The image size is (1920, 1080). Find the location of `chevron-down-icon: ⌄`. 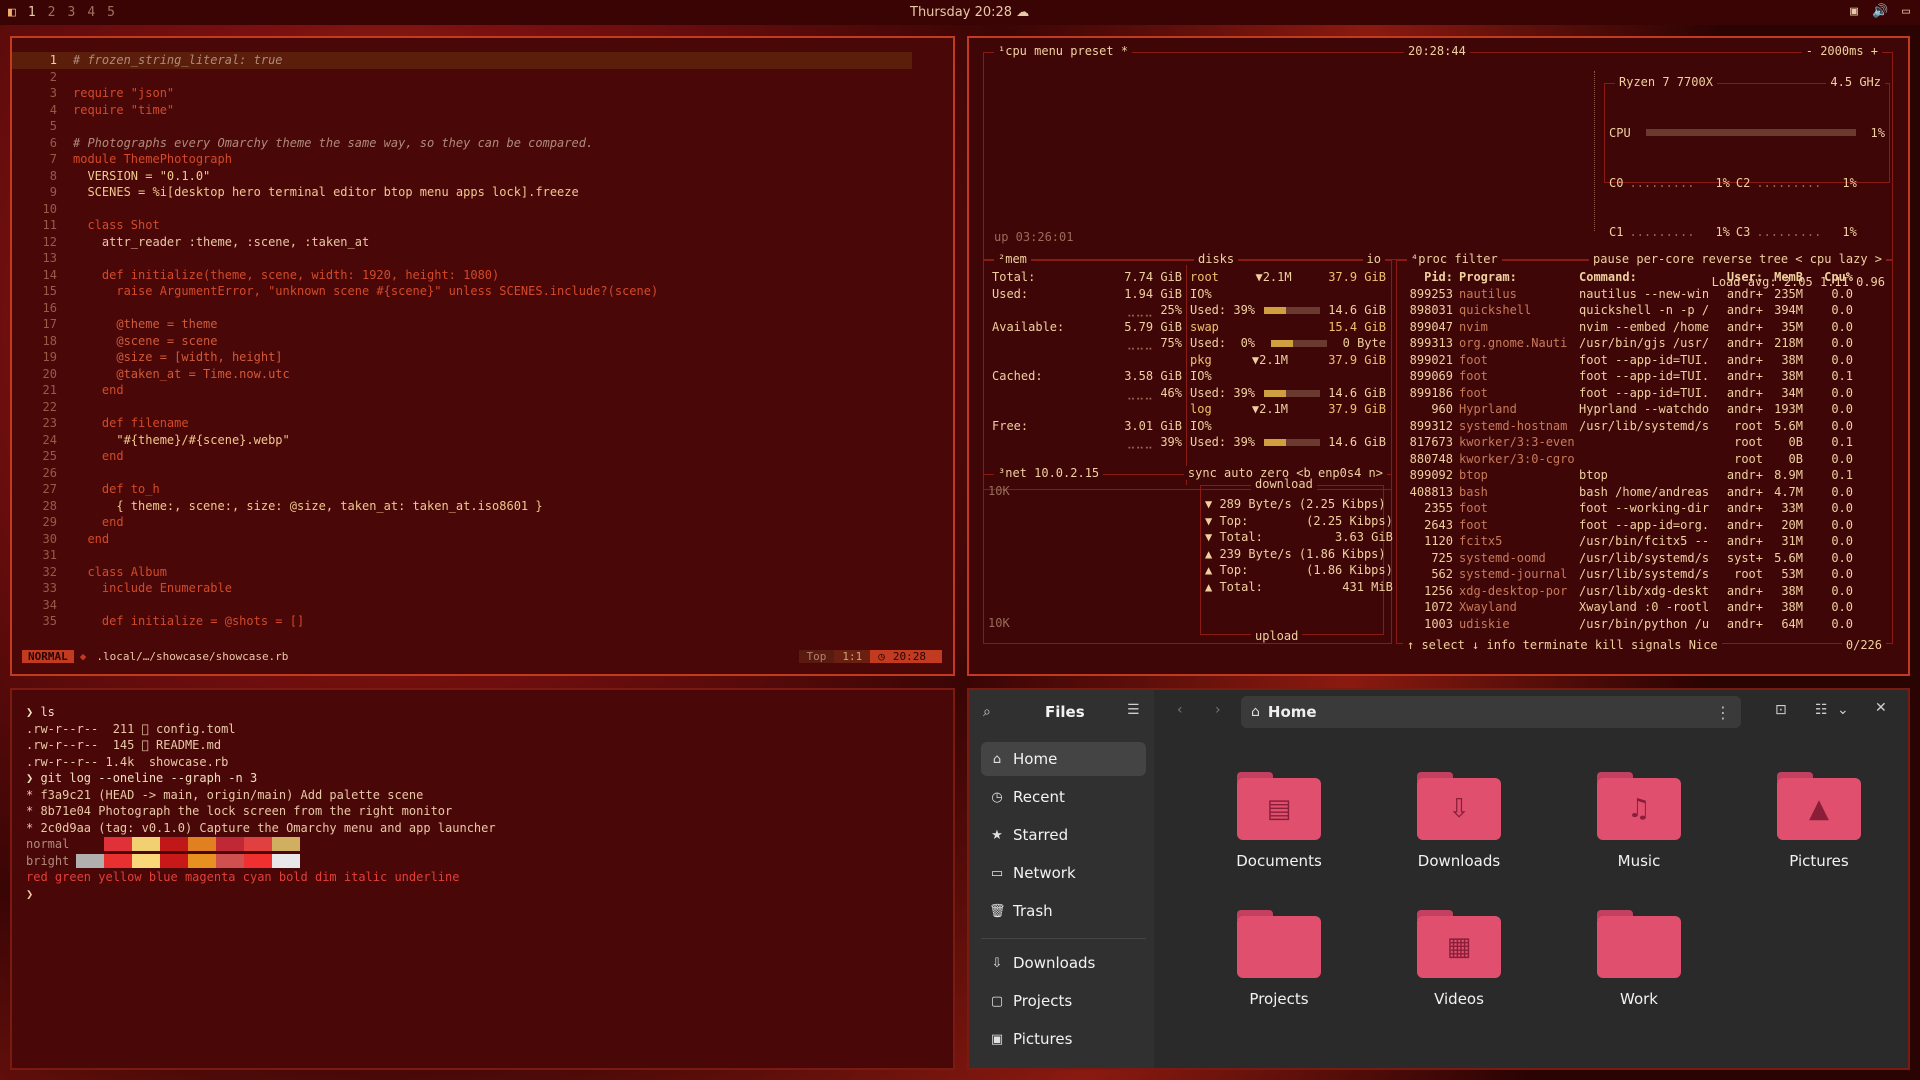

chevron-down-icon: ⌄ is located at coordinates (1843, 710).